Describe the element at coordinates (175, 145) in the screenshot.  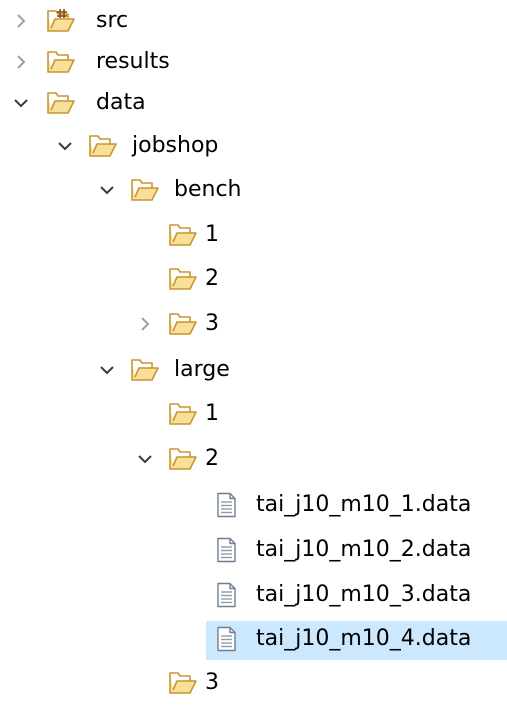
I see `tree-item-label: jobshop` at that location.